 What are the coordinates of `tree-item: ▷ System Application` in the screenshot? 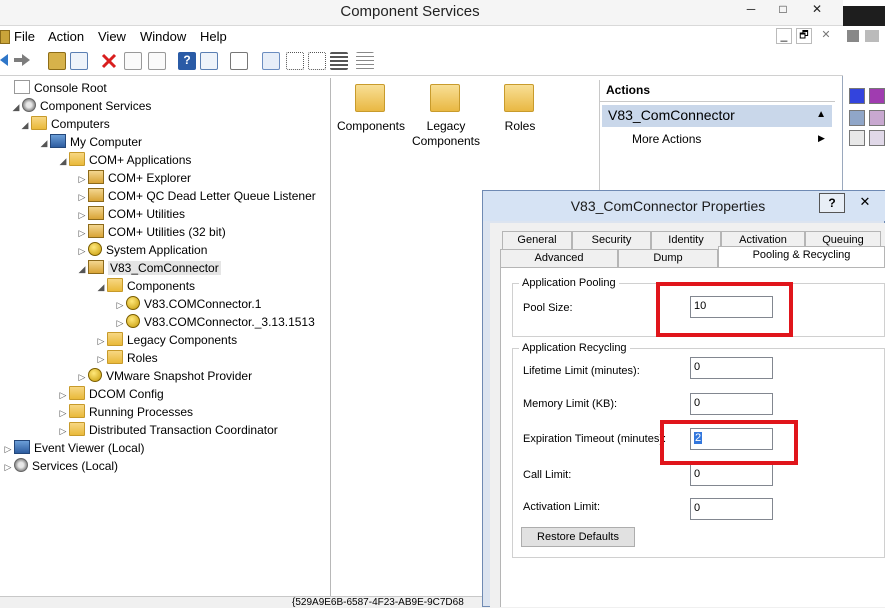 It's located at (141, 250).